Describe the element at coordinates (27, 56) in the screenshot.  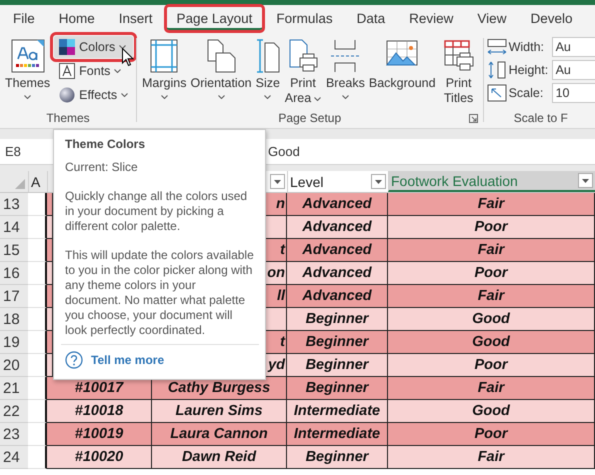
I see `themes-icon` at that location.